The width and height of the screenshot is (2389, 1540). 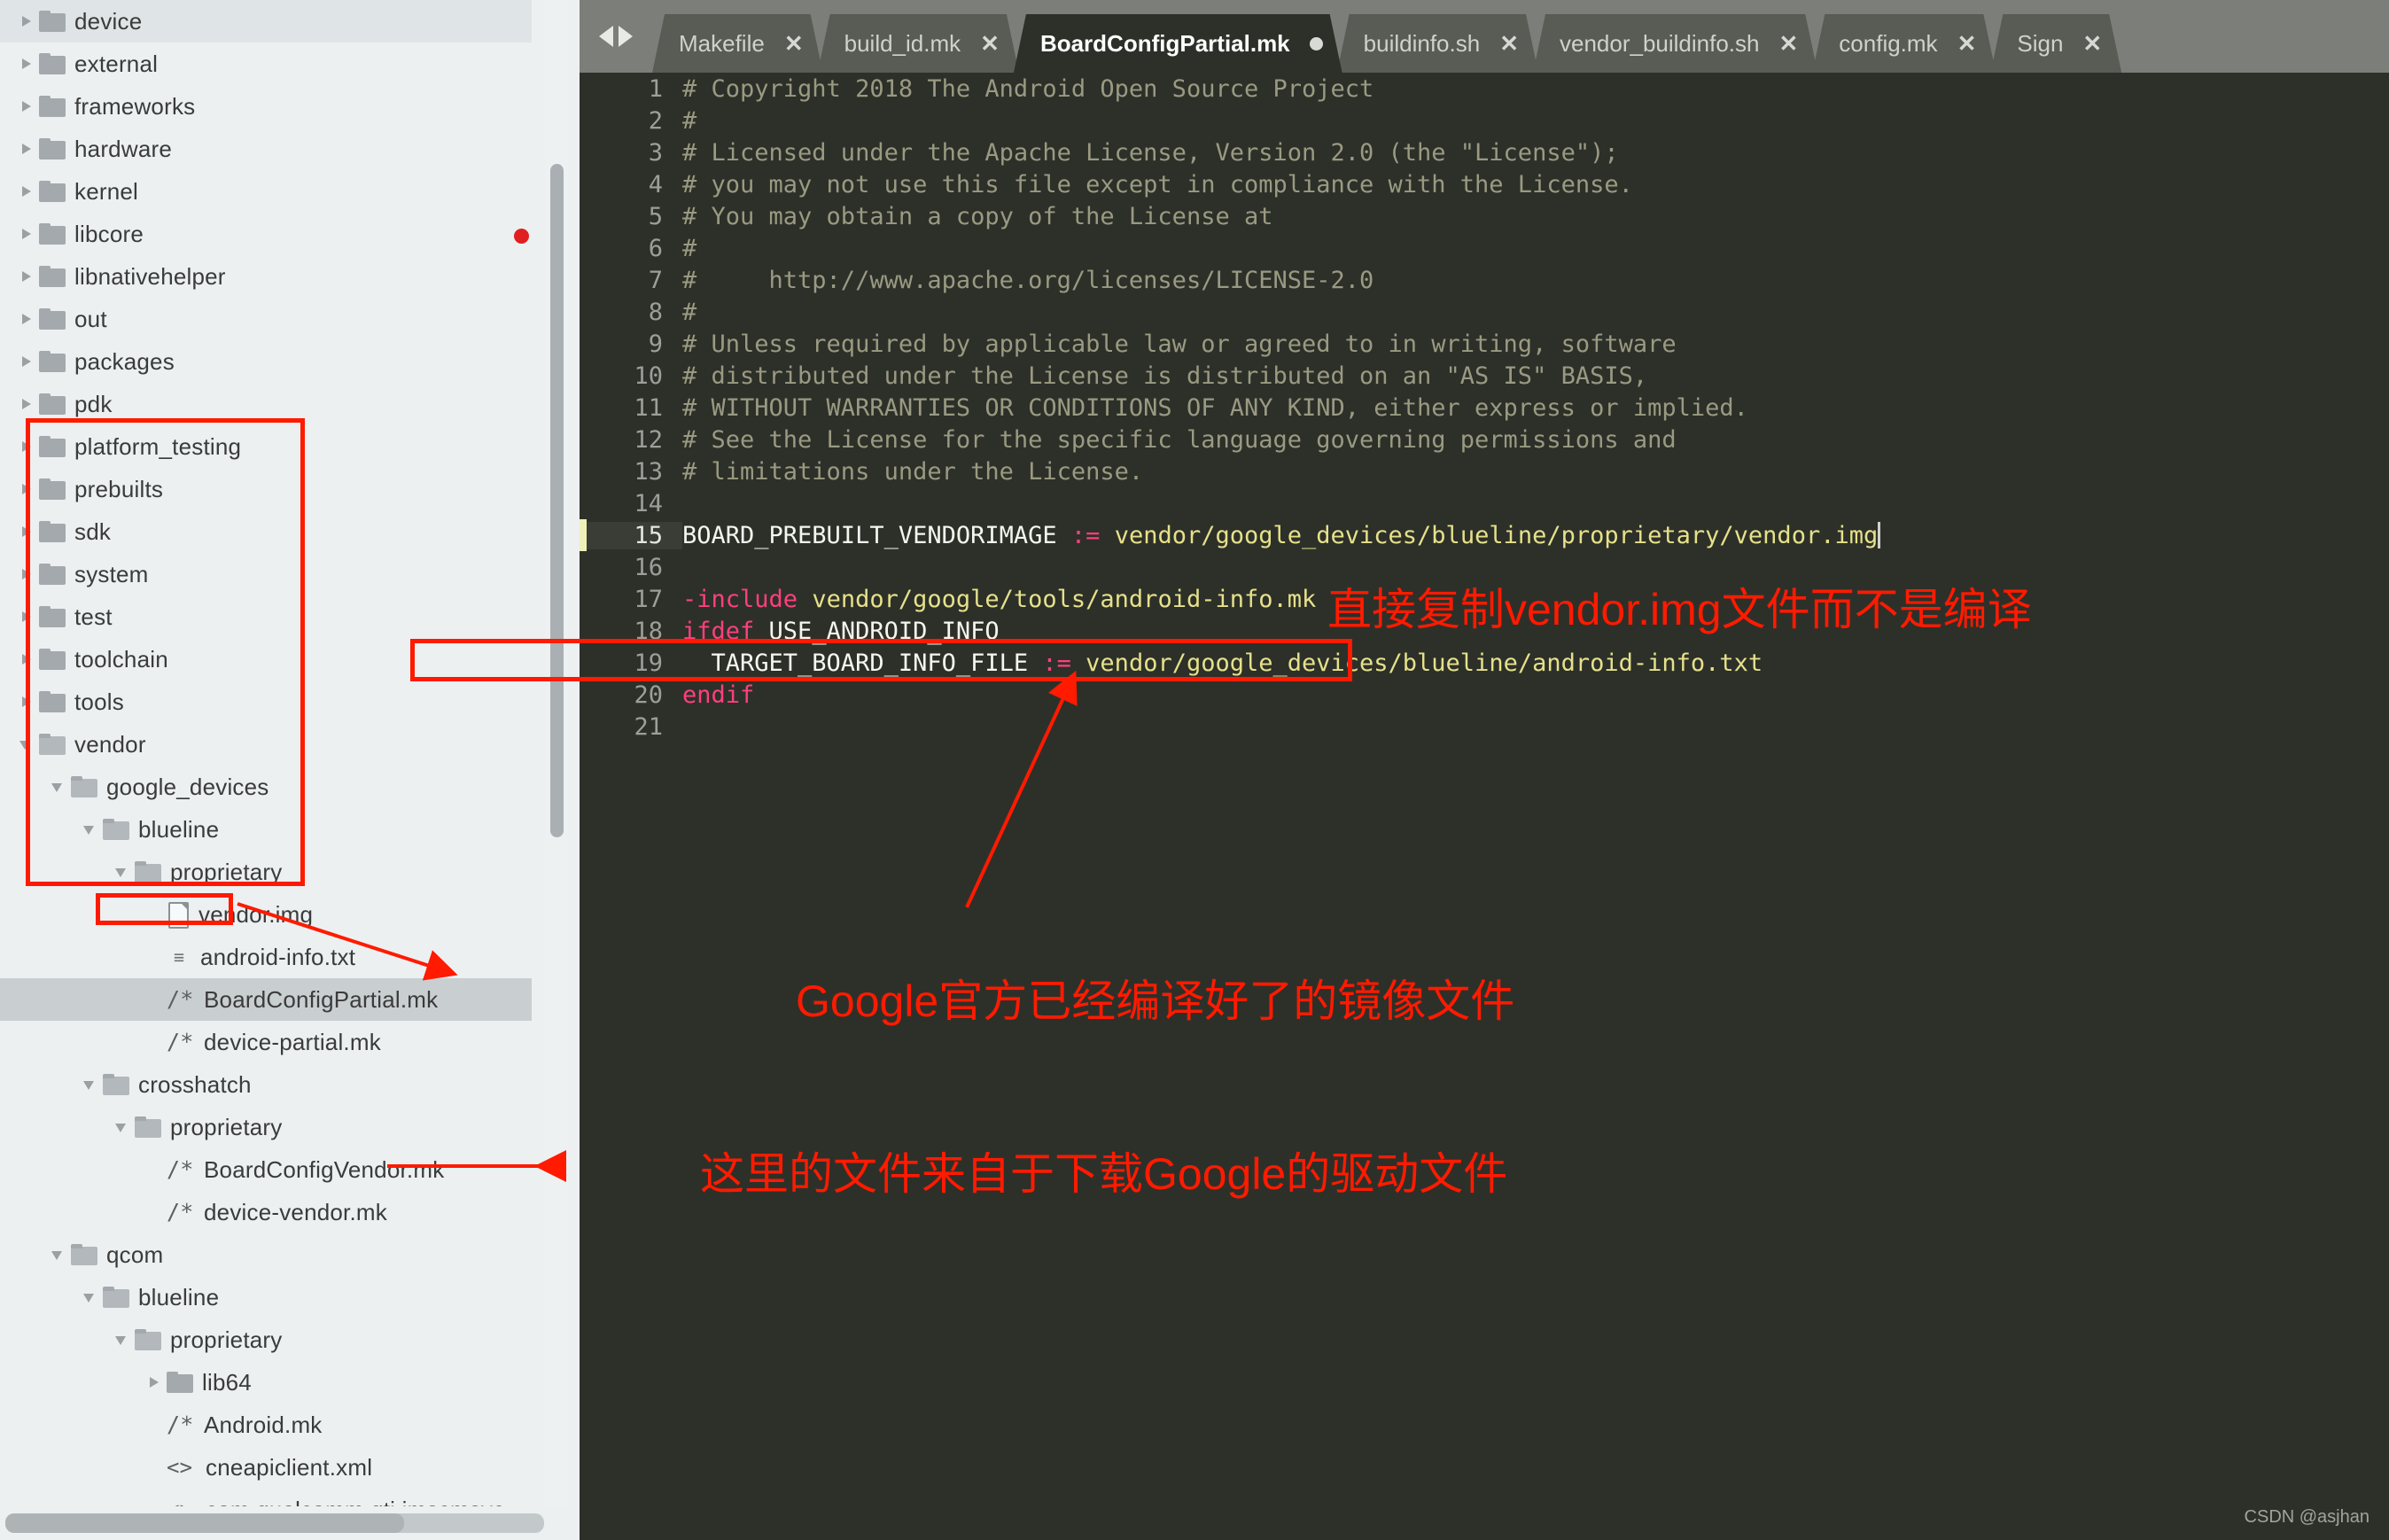 I want to click on editor-tab-boardconfigpartial-mk: BoardConfigPartial.mk, so click(x=1178, y=43).